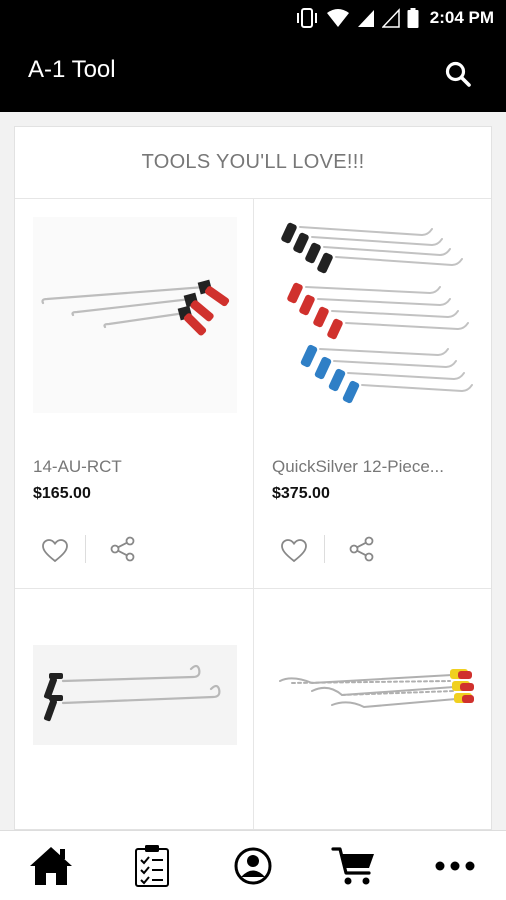  I want to click on cart-icon, so click(353, 865).